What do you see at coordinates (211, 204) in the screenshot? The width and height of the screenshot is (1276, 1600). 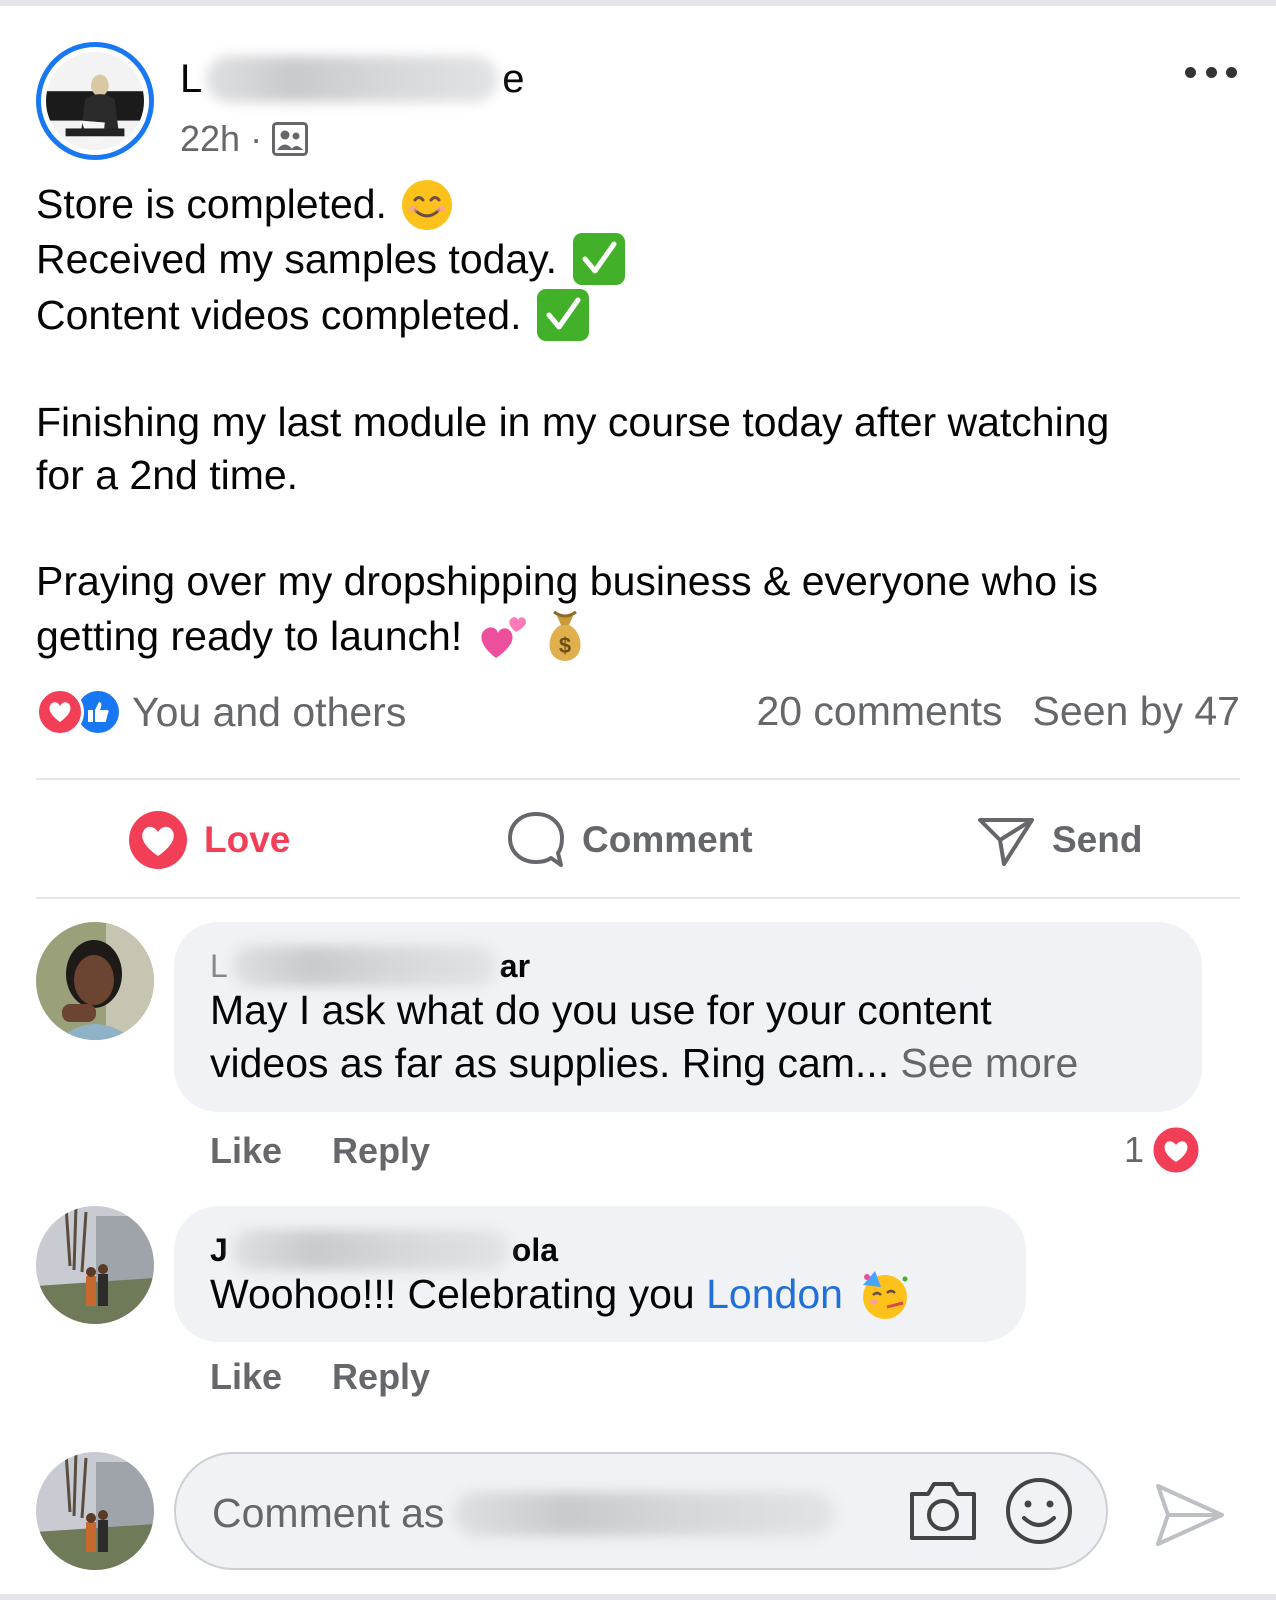 I see `post-line-text: Store is completed.` at bounding box center [211, 204].